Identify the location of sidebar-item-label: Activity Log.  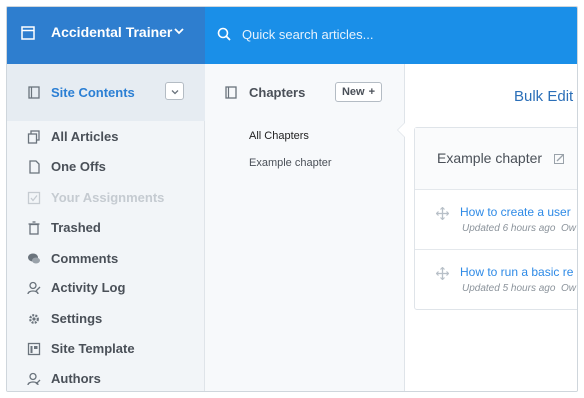
(88, 287).